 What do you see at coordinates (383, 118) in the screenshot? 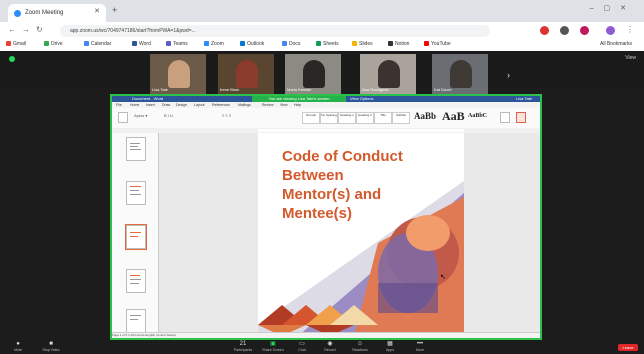
I see `style-title: Title` at bounding box center [383, 118].